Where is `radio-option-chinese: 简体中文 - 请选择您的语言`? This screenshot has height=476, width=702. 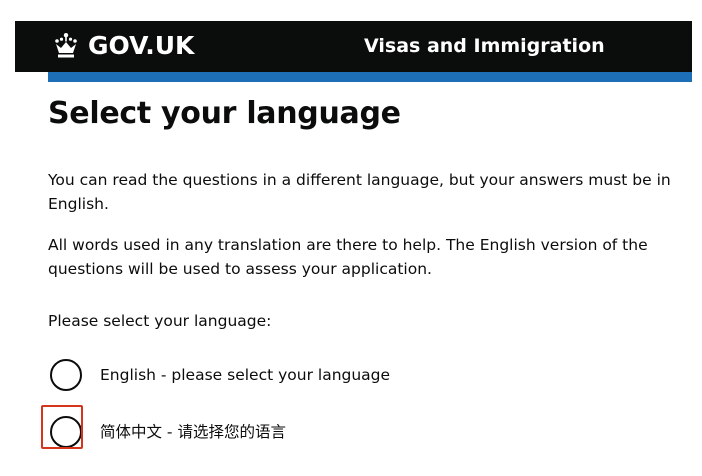 radio-option-chinese: 简体中文 - 请选择您的语言 is located at coordinates (163, 427).